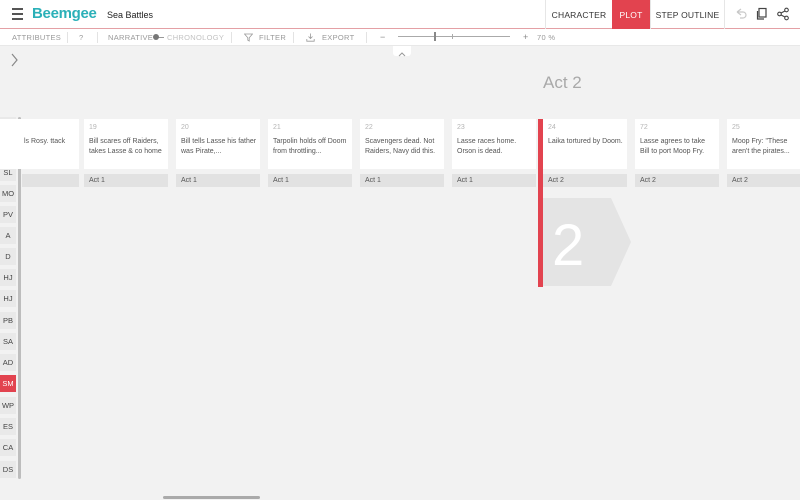 The height and width of the screenshot is (500, 800). Describe the element at coordinates (435, 36) in the screenshot. I see `zoom-slider-thumb` at that location.